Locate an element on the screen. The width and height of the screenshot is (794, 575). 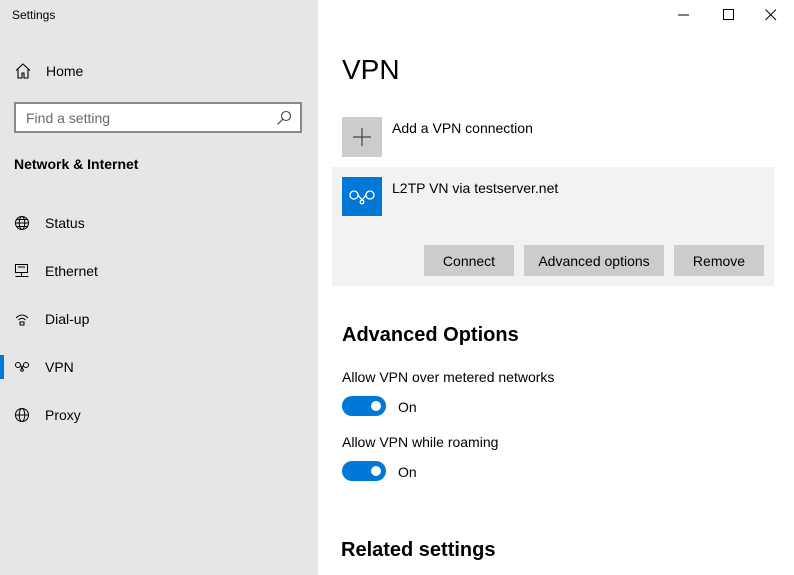
maximize-button is located at coordinates (729, 15).